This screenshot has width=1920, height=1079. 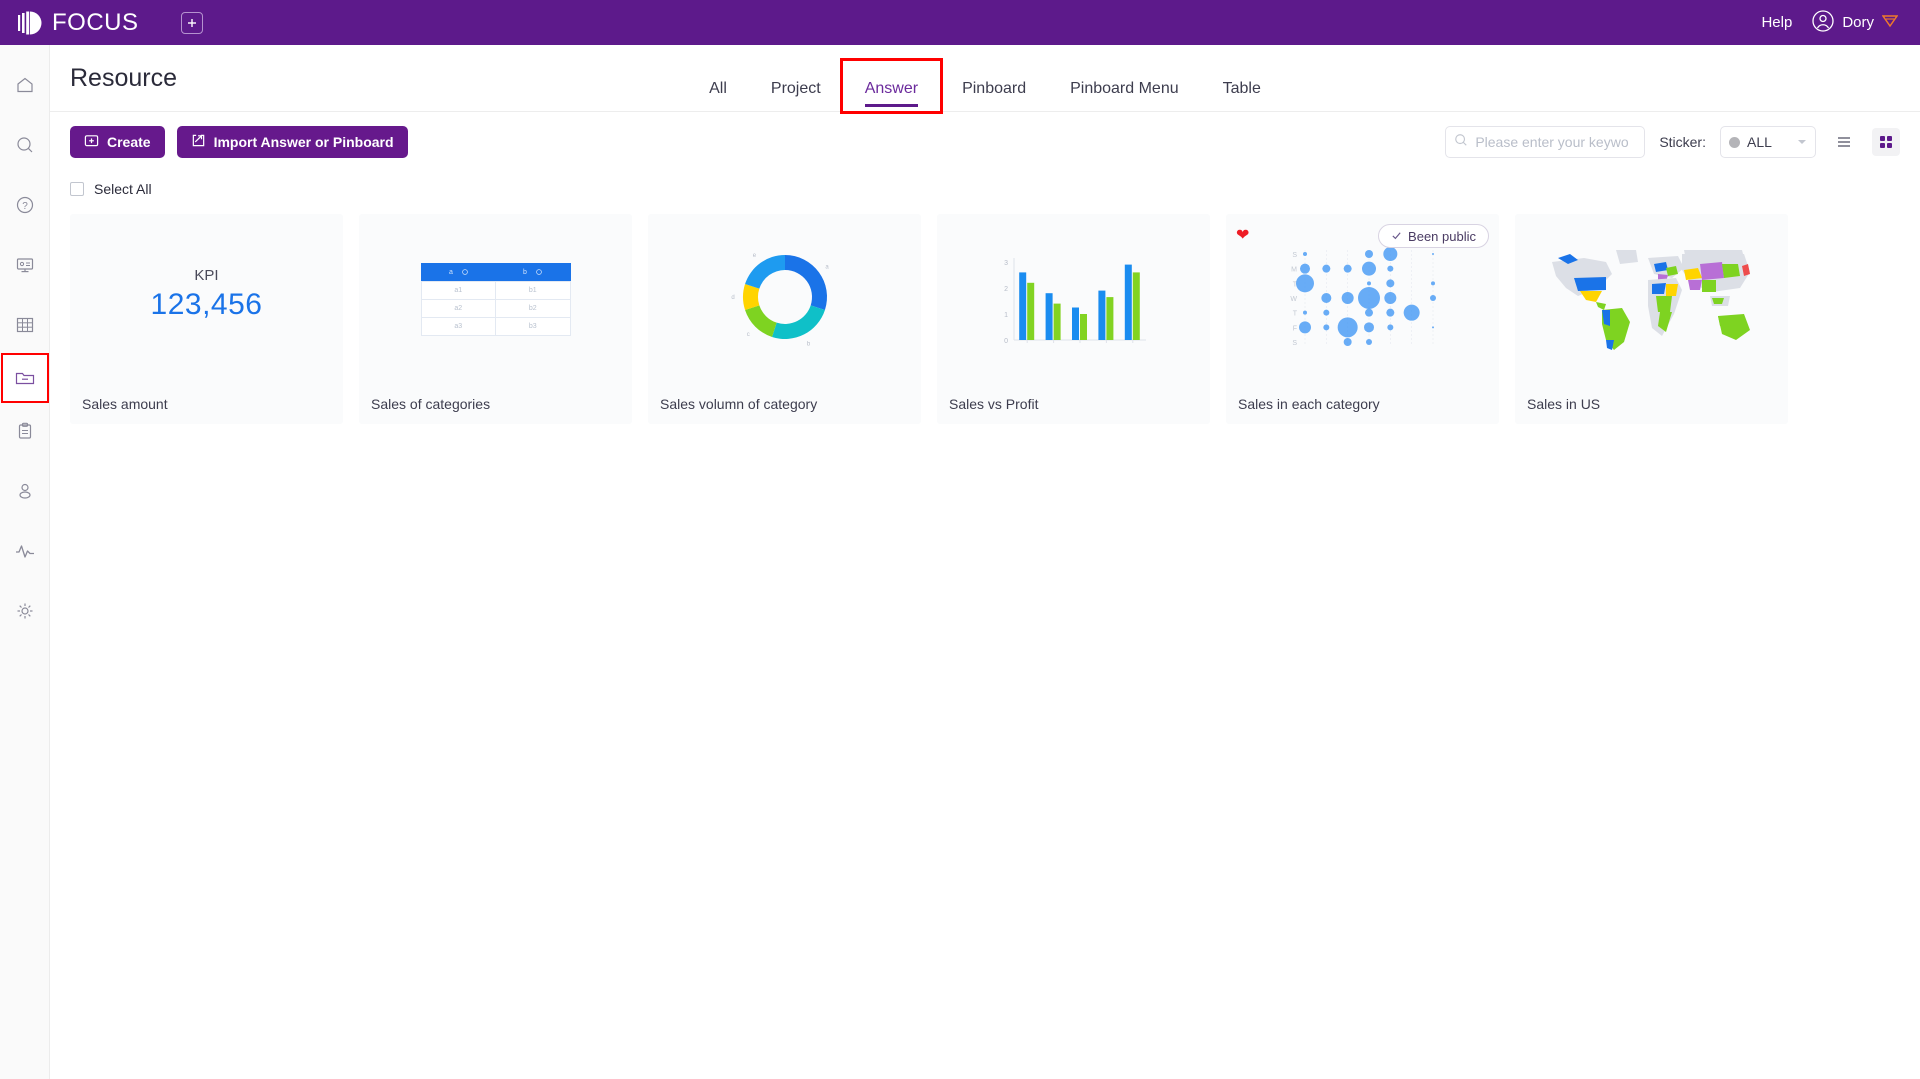 I want to click on sidebar-item-home, so click(x=25, y=85).